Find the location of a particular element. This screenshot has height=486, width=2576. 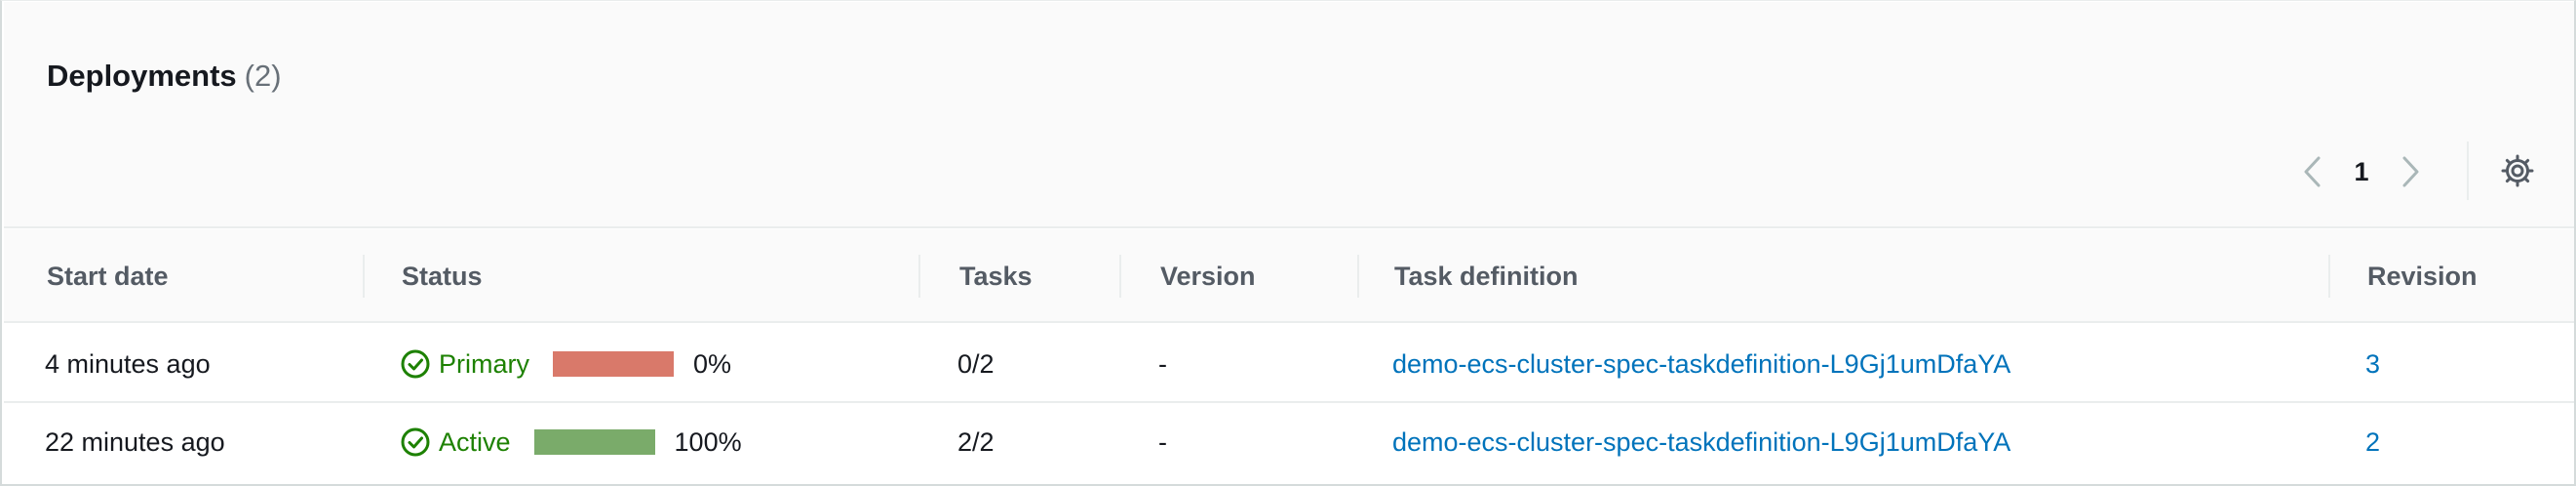

status-cell: Active 100% is located at coordinates (571, 442).